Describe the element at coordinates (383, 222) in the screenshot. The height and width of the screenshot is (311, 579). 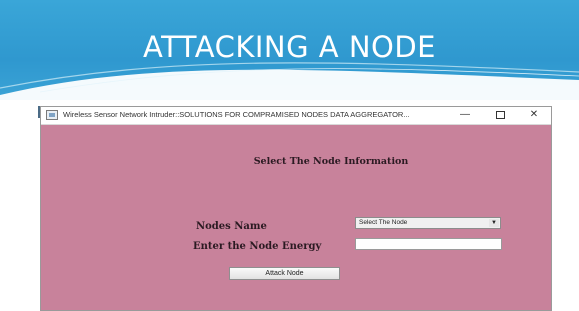
I see `node-select-value: Select The Node` at that location.